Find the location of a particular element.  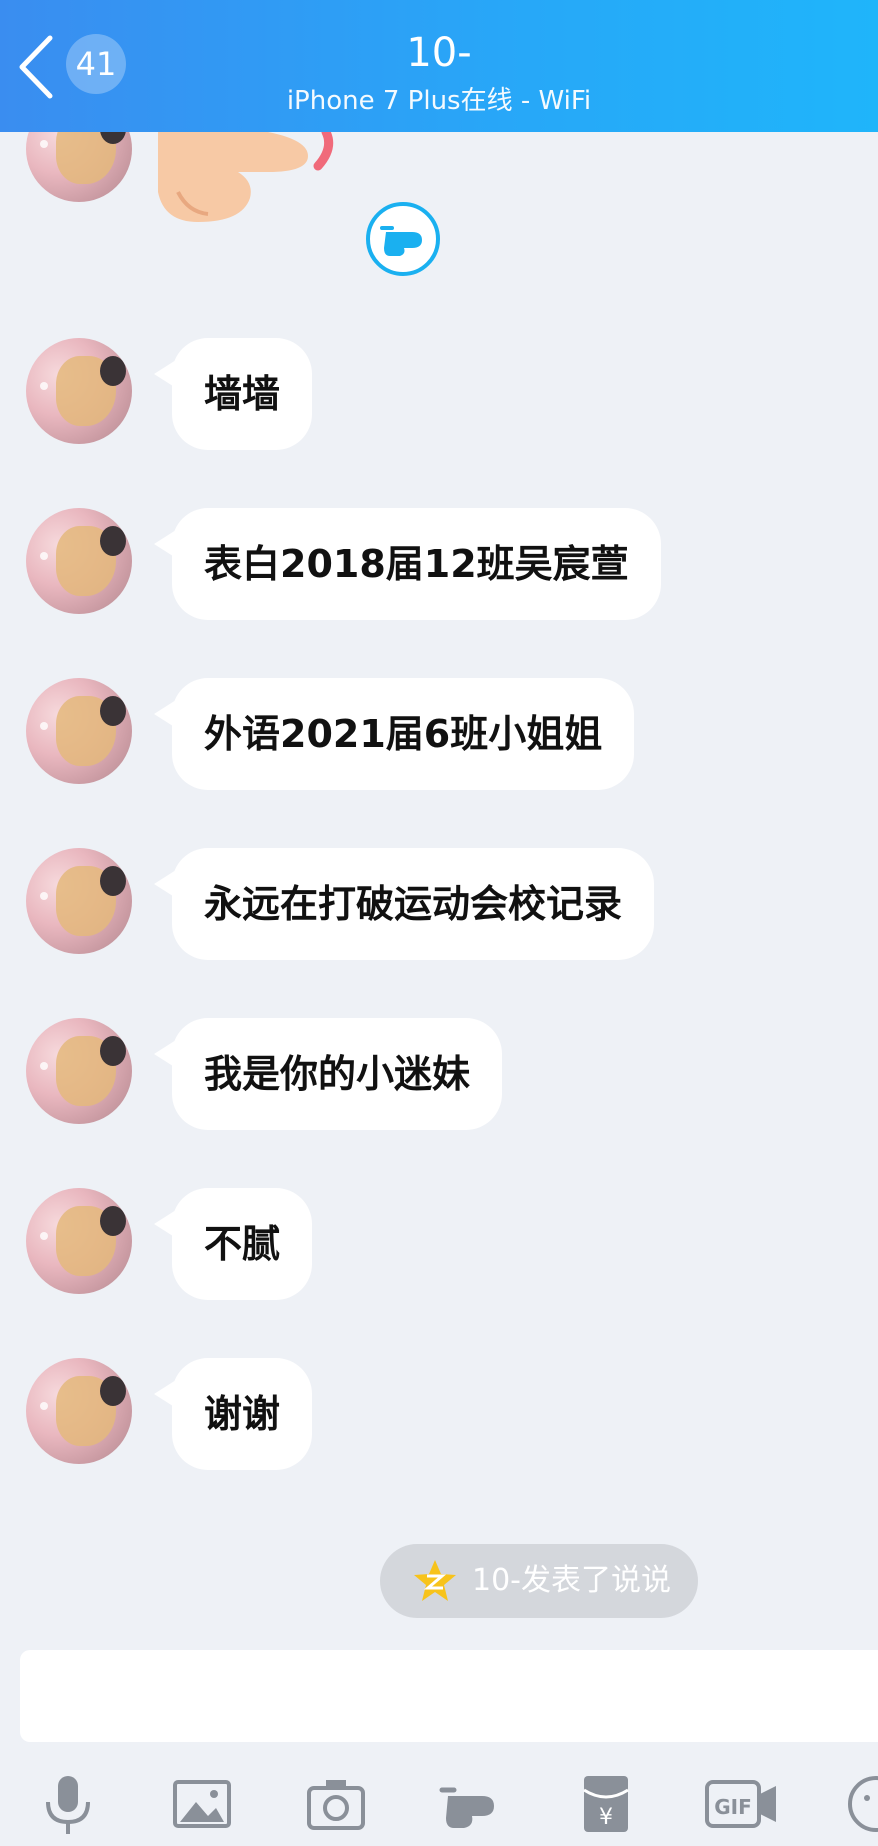

image-icon is located at coordinates (202, 1804).